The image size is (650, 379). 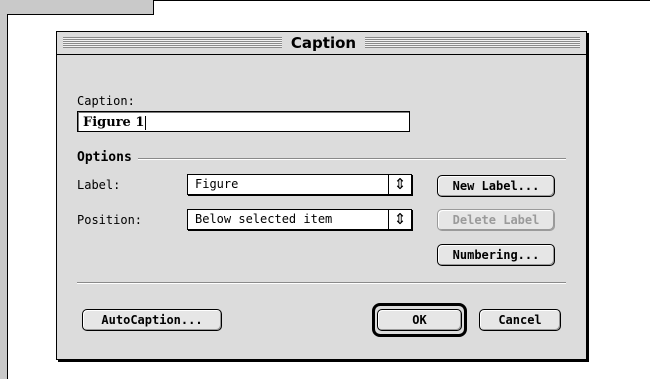 I want to click on position-popup-menu: Below selected item ⇕, so click(x=299, y=219).